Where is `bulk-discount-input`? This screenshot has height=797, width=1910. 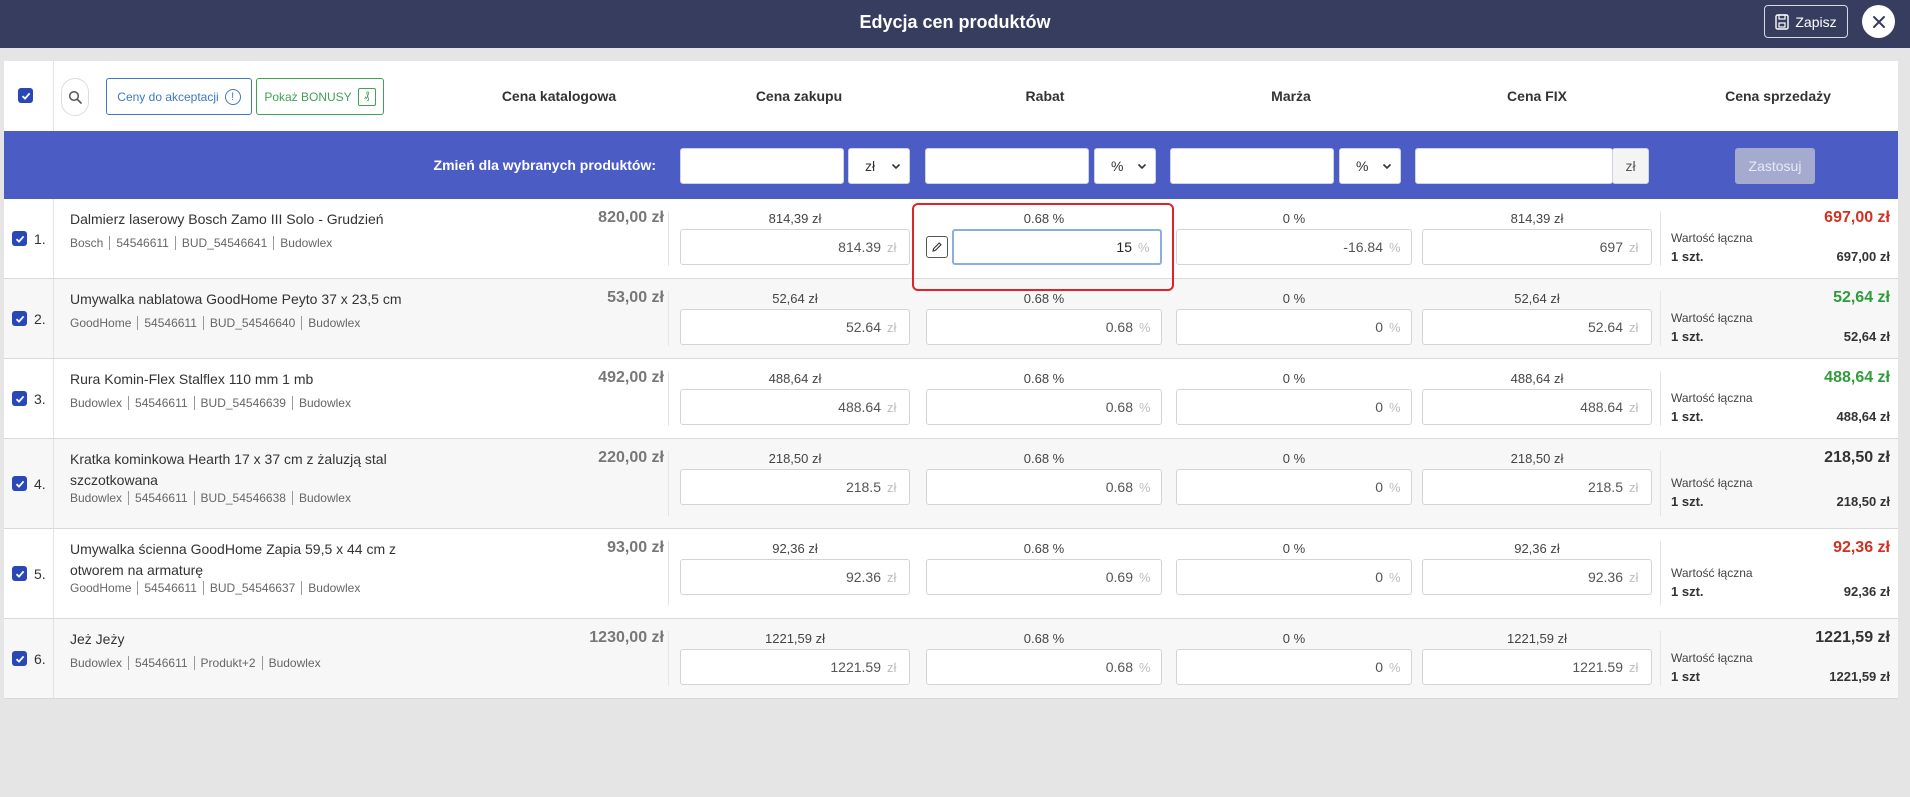 bulk-discount-input is located at coordinates (1007, 166).